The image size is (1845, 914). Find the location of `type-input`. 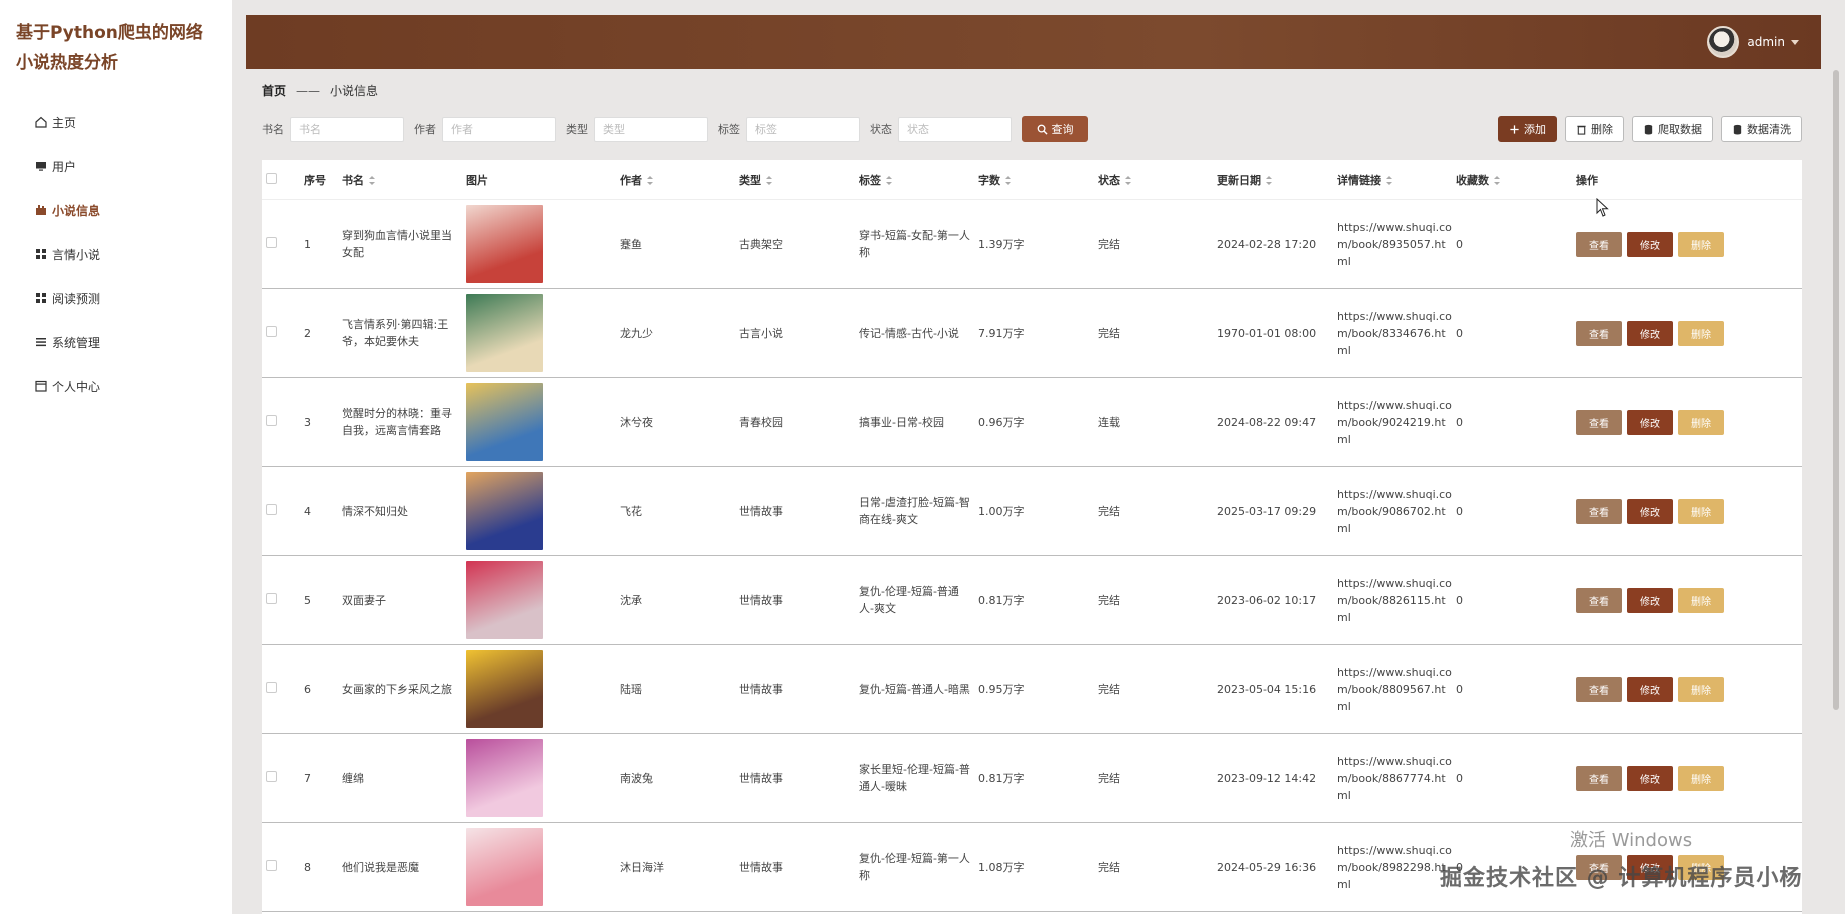

type-input is located at coordinates (651, 129).